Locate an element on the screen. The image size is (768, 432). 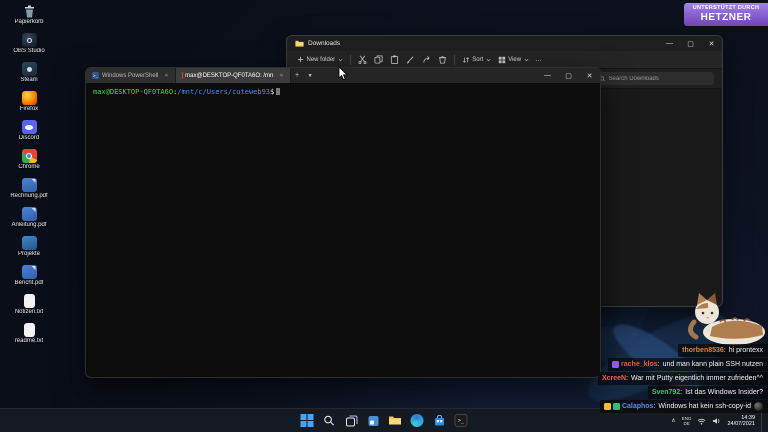
explorer-title-bar: Downloads — ▢ ✕ is located at coordinates (504, 43).